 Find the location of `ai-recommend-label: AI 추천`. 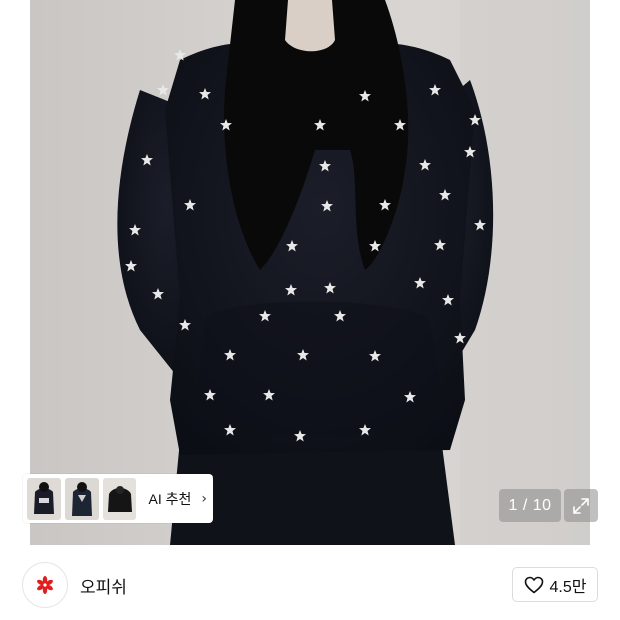

ai-recommend-label: AI 추천 is located at coordinates (170, 498).